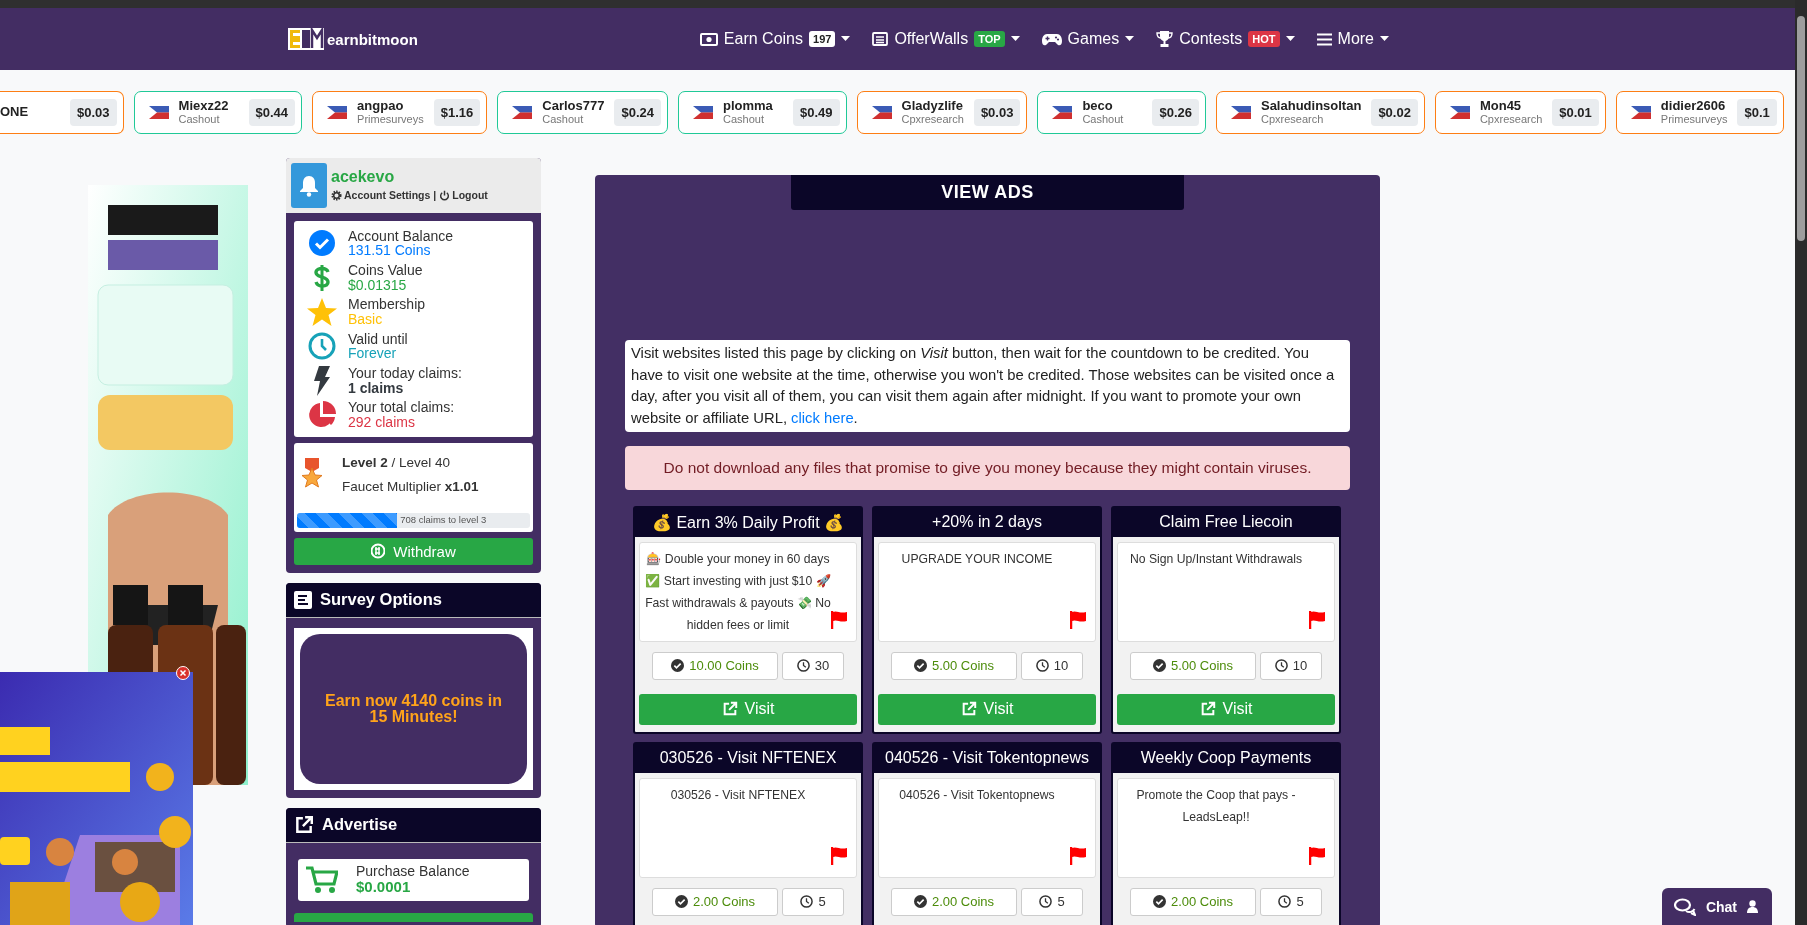  Describe the element at coordinates (748, 758) in the screenshot. I see `card-title: 030526 - Visit NFTENEX` at that location.